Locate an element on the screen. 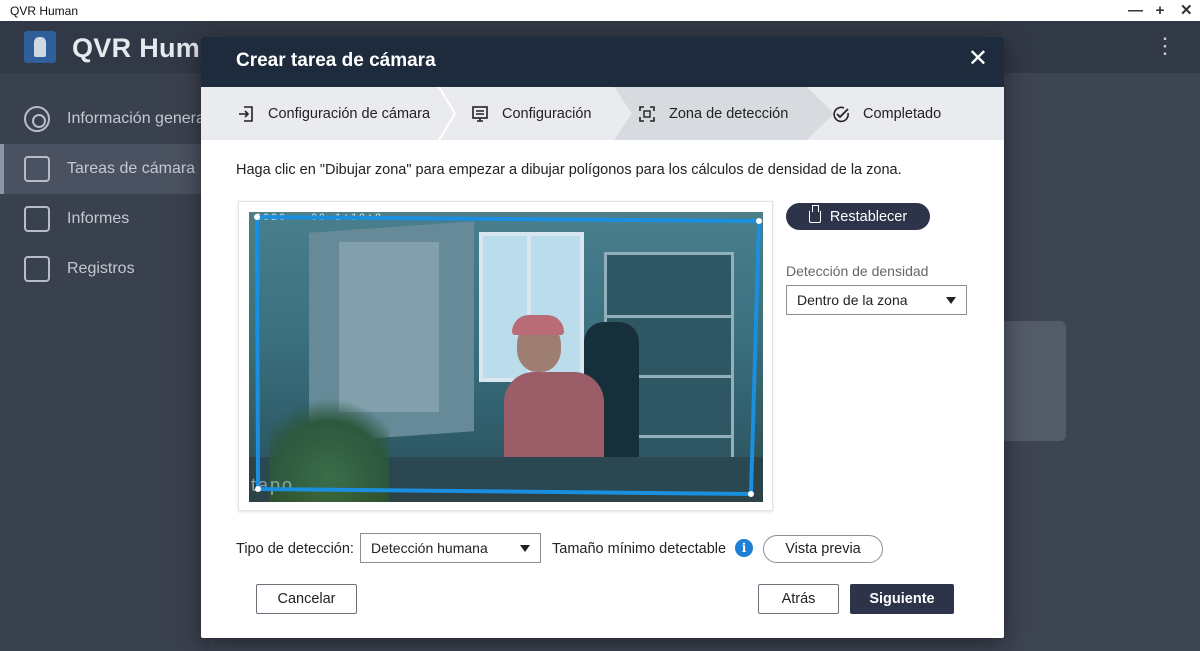 Image resolution: width=1200 pixels, height=651 pixels. step-separator is located at coordinates (447, 113).